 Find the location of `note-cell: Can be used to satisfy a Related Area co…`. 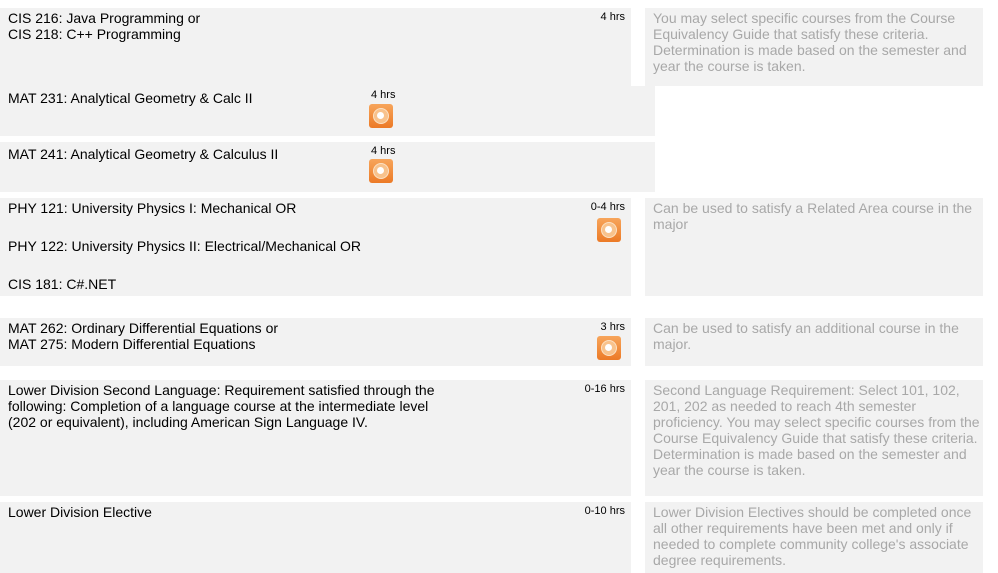

note-cell: Can be used to satisfy a Related Area co… is located at coordinates (814, 247).